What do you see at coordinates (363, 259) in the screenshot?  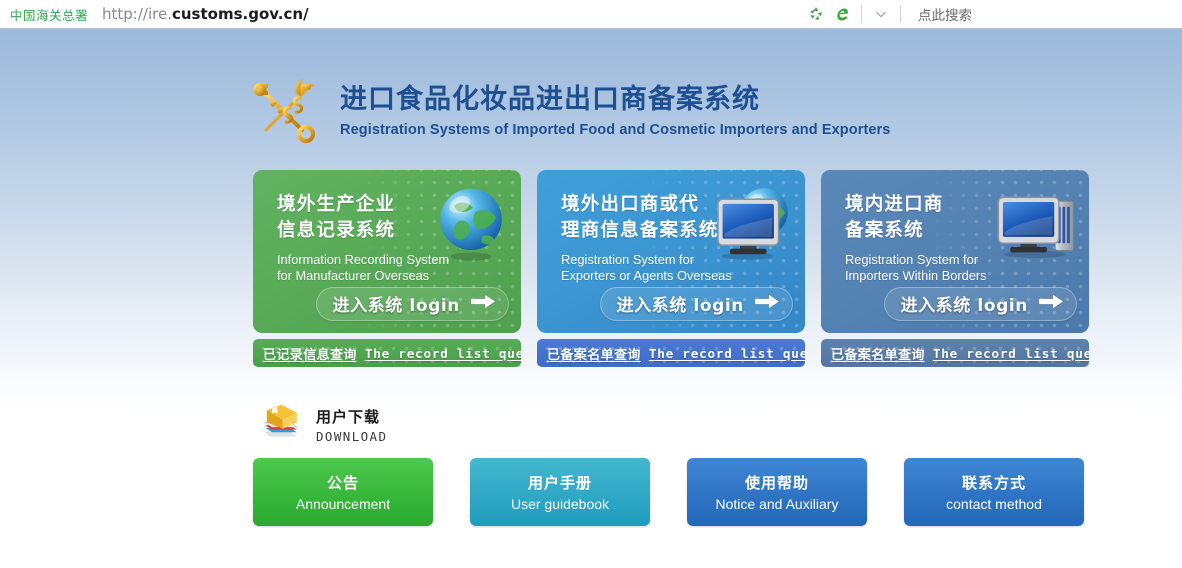 I see `card-sub-line1: Information Recording System` at bounding box center [363, 259].